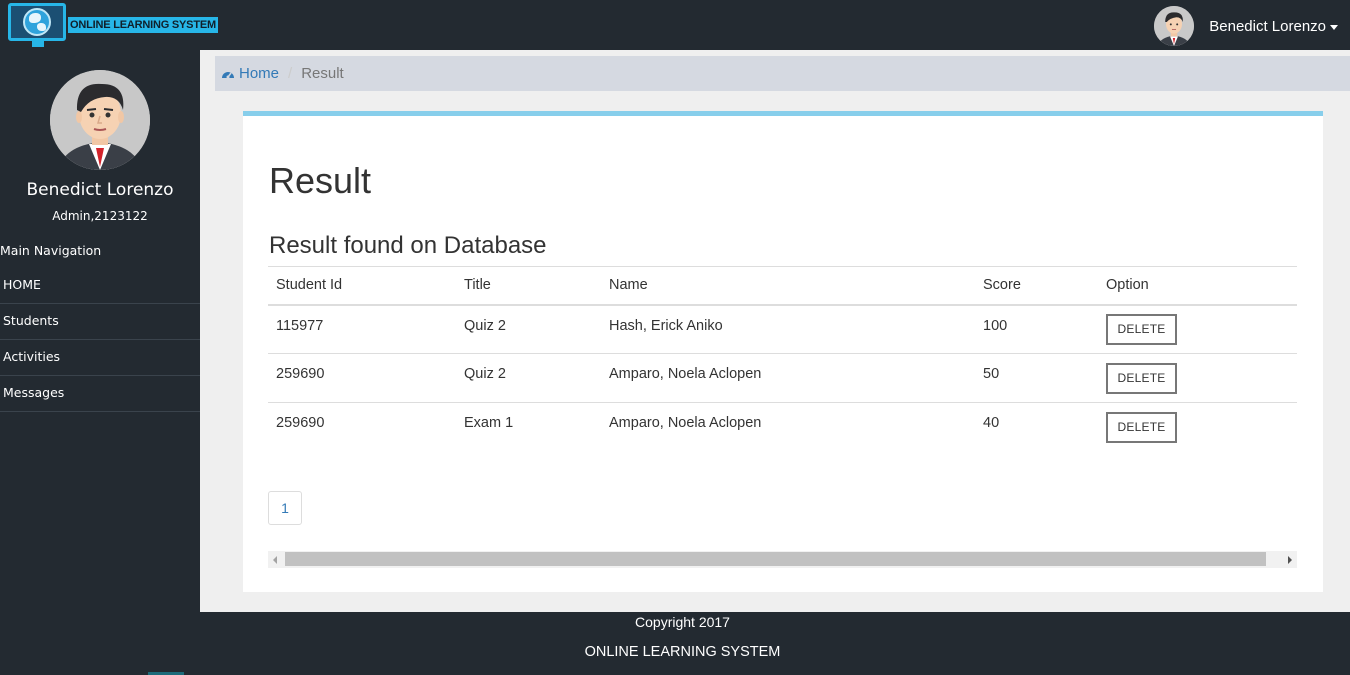 Image resolution: width=1350 pixels, height=675 pixels. What do you see at coordinates (100, 322) in the screenshot?
I see `sidebar-item-students: Students` at bounding box center [100, 322].